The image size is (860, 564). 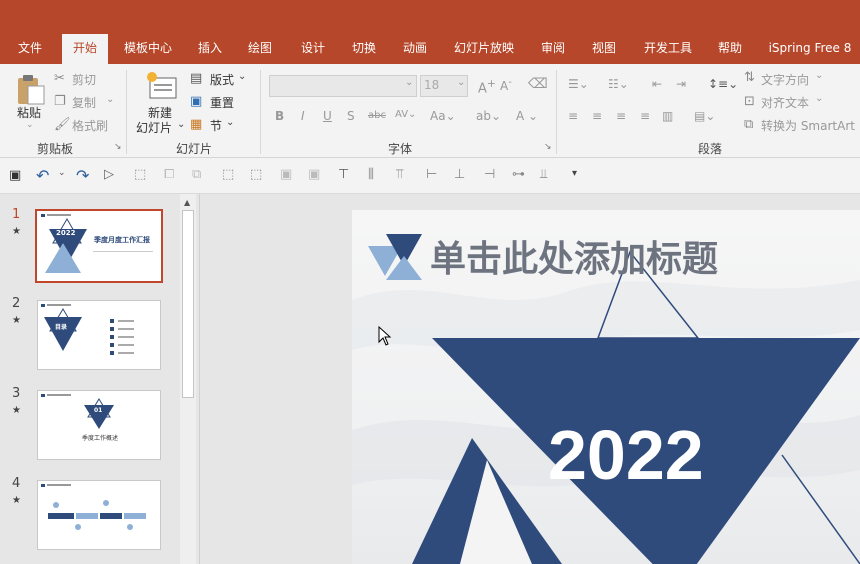 I want to click on undo-chevron-icon: ⌄, so click(x=62, y=173).